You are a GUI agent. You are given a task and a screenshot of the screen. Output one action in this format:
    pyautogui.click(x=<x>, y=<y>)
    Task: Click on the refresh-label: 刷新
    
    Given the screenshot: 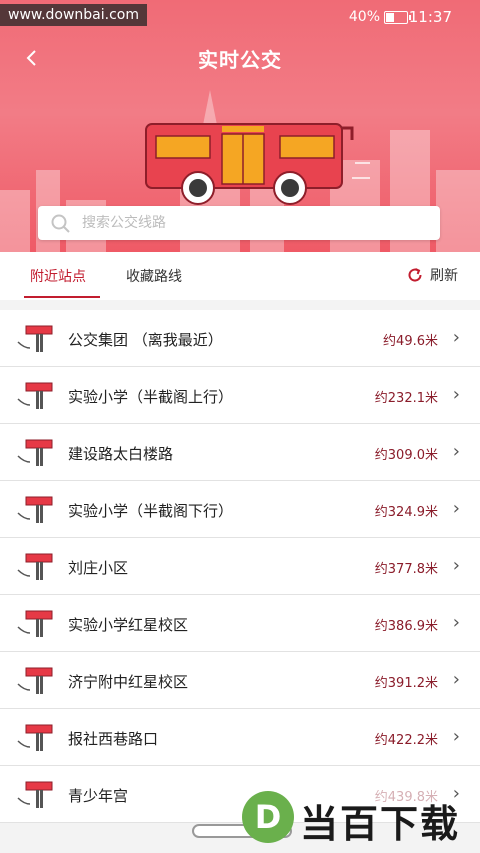 What is the action you would take?
    pyautogui.click(x=444, y=276)
    